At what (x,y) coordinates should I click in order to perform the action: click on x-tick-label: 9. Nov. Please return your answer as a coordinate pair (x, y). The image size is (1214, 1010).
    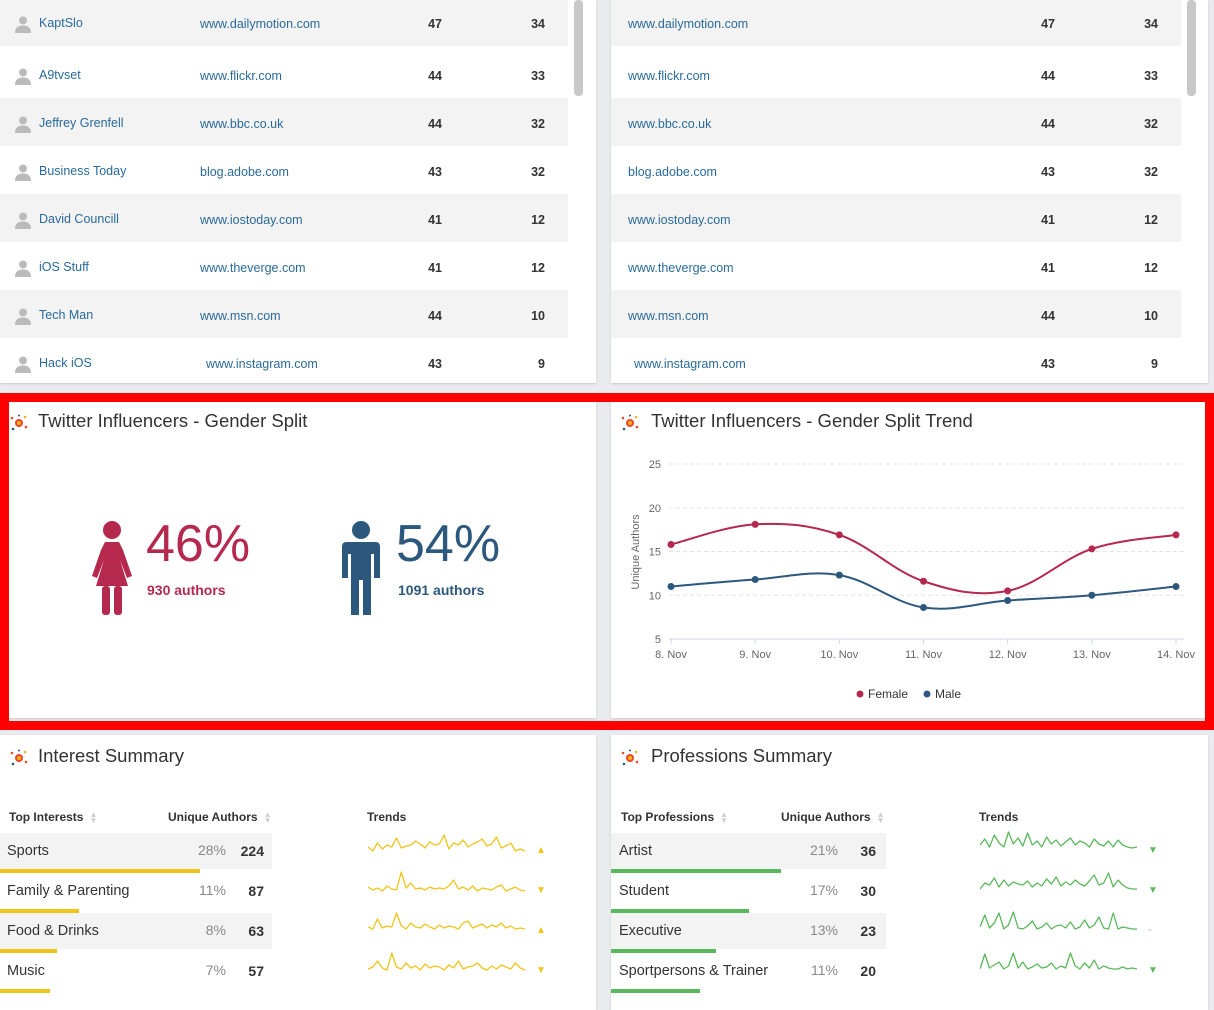
    Looking at the image, I should click on (755, 655).